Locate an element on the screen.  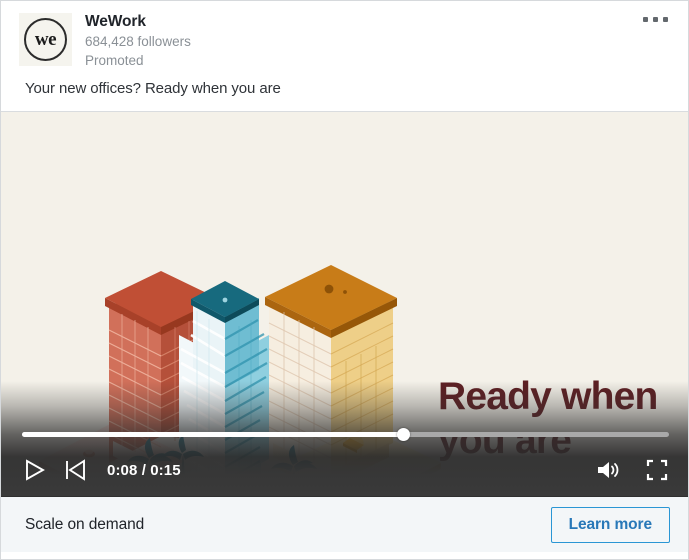
promoted-label: Promoted is located at coordinates (114, 60).